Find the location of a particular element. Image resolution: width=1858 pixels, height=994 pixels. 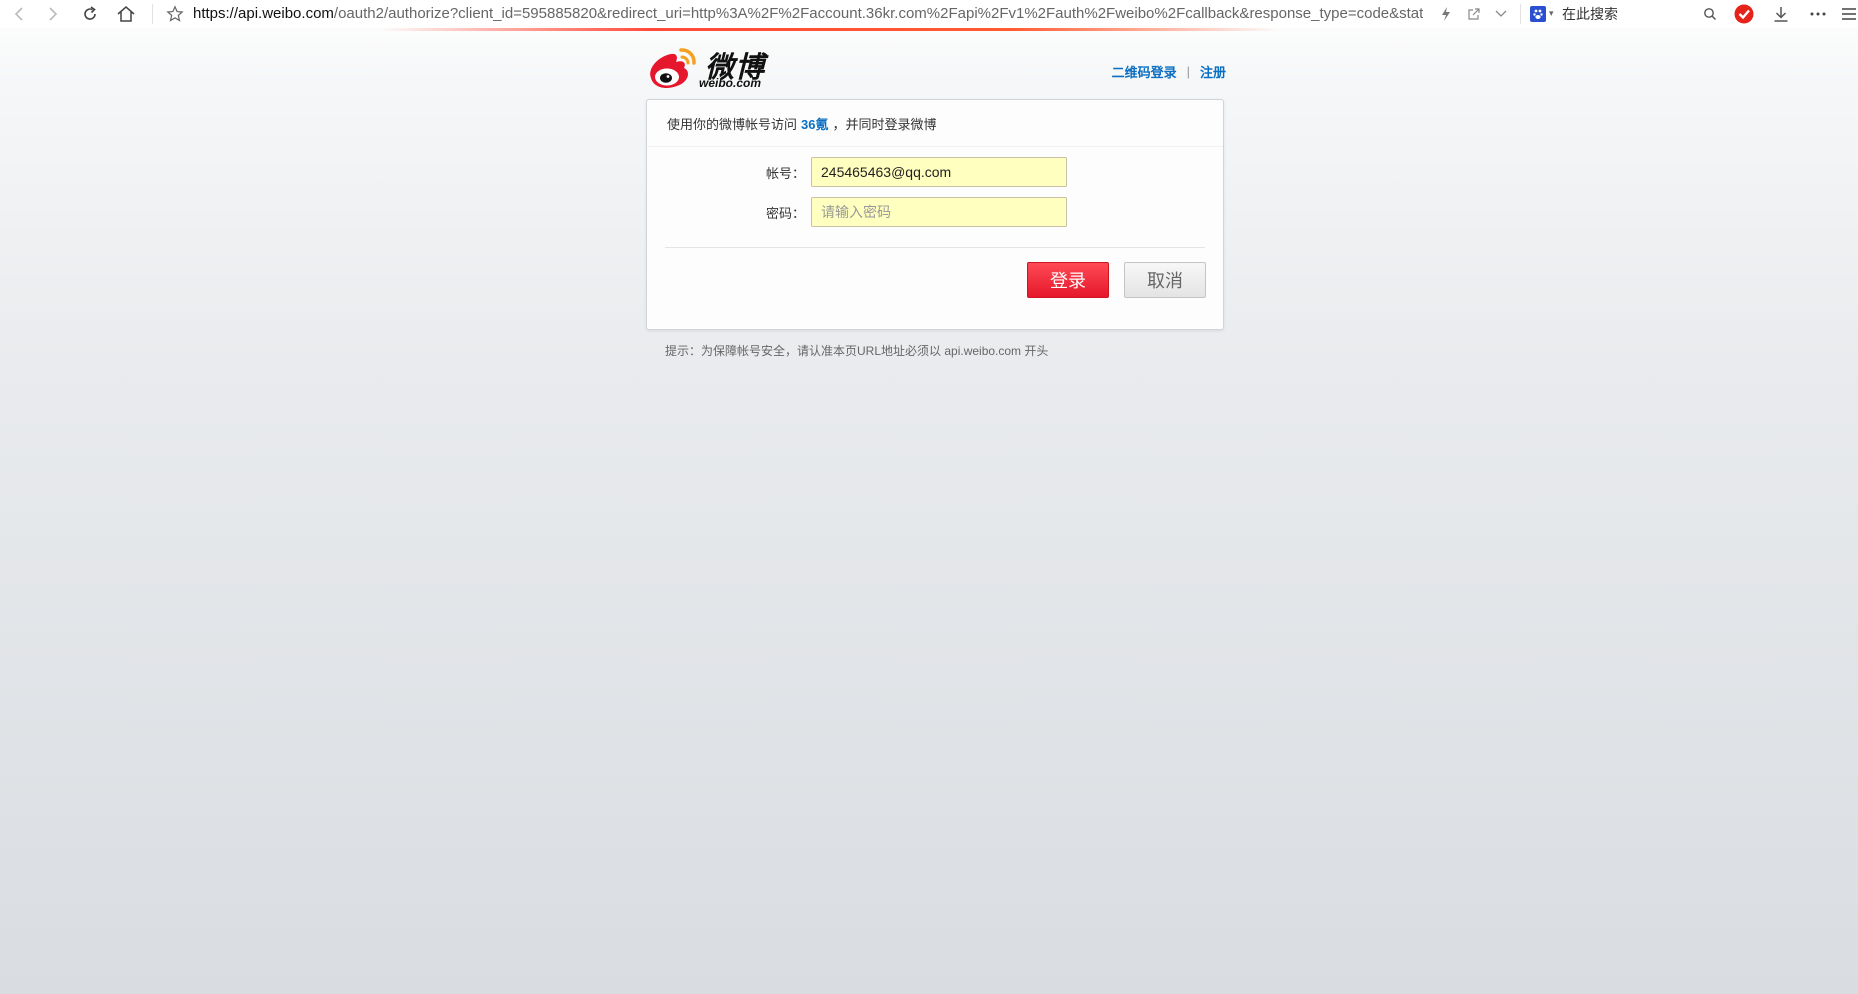

more-menu-icon is located at coordinates (1818, 14).